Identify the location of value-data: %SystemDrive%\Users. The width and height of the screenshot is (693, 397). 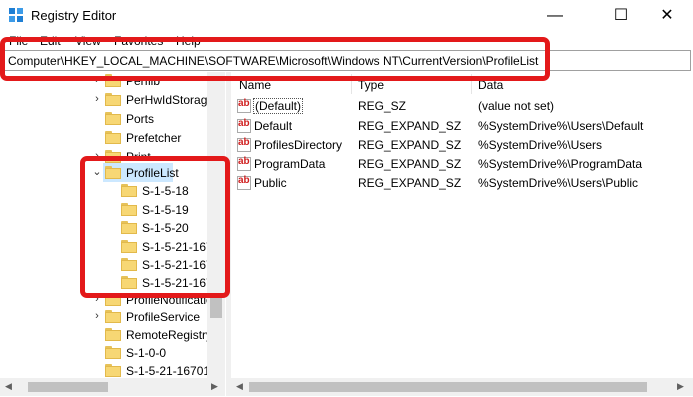
(540, 145).